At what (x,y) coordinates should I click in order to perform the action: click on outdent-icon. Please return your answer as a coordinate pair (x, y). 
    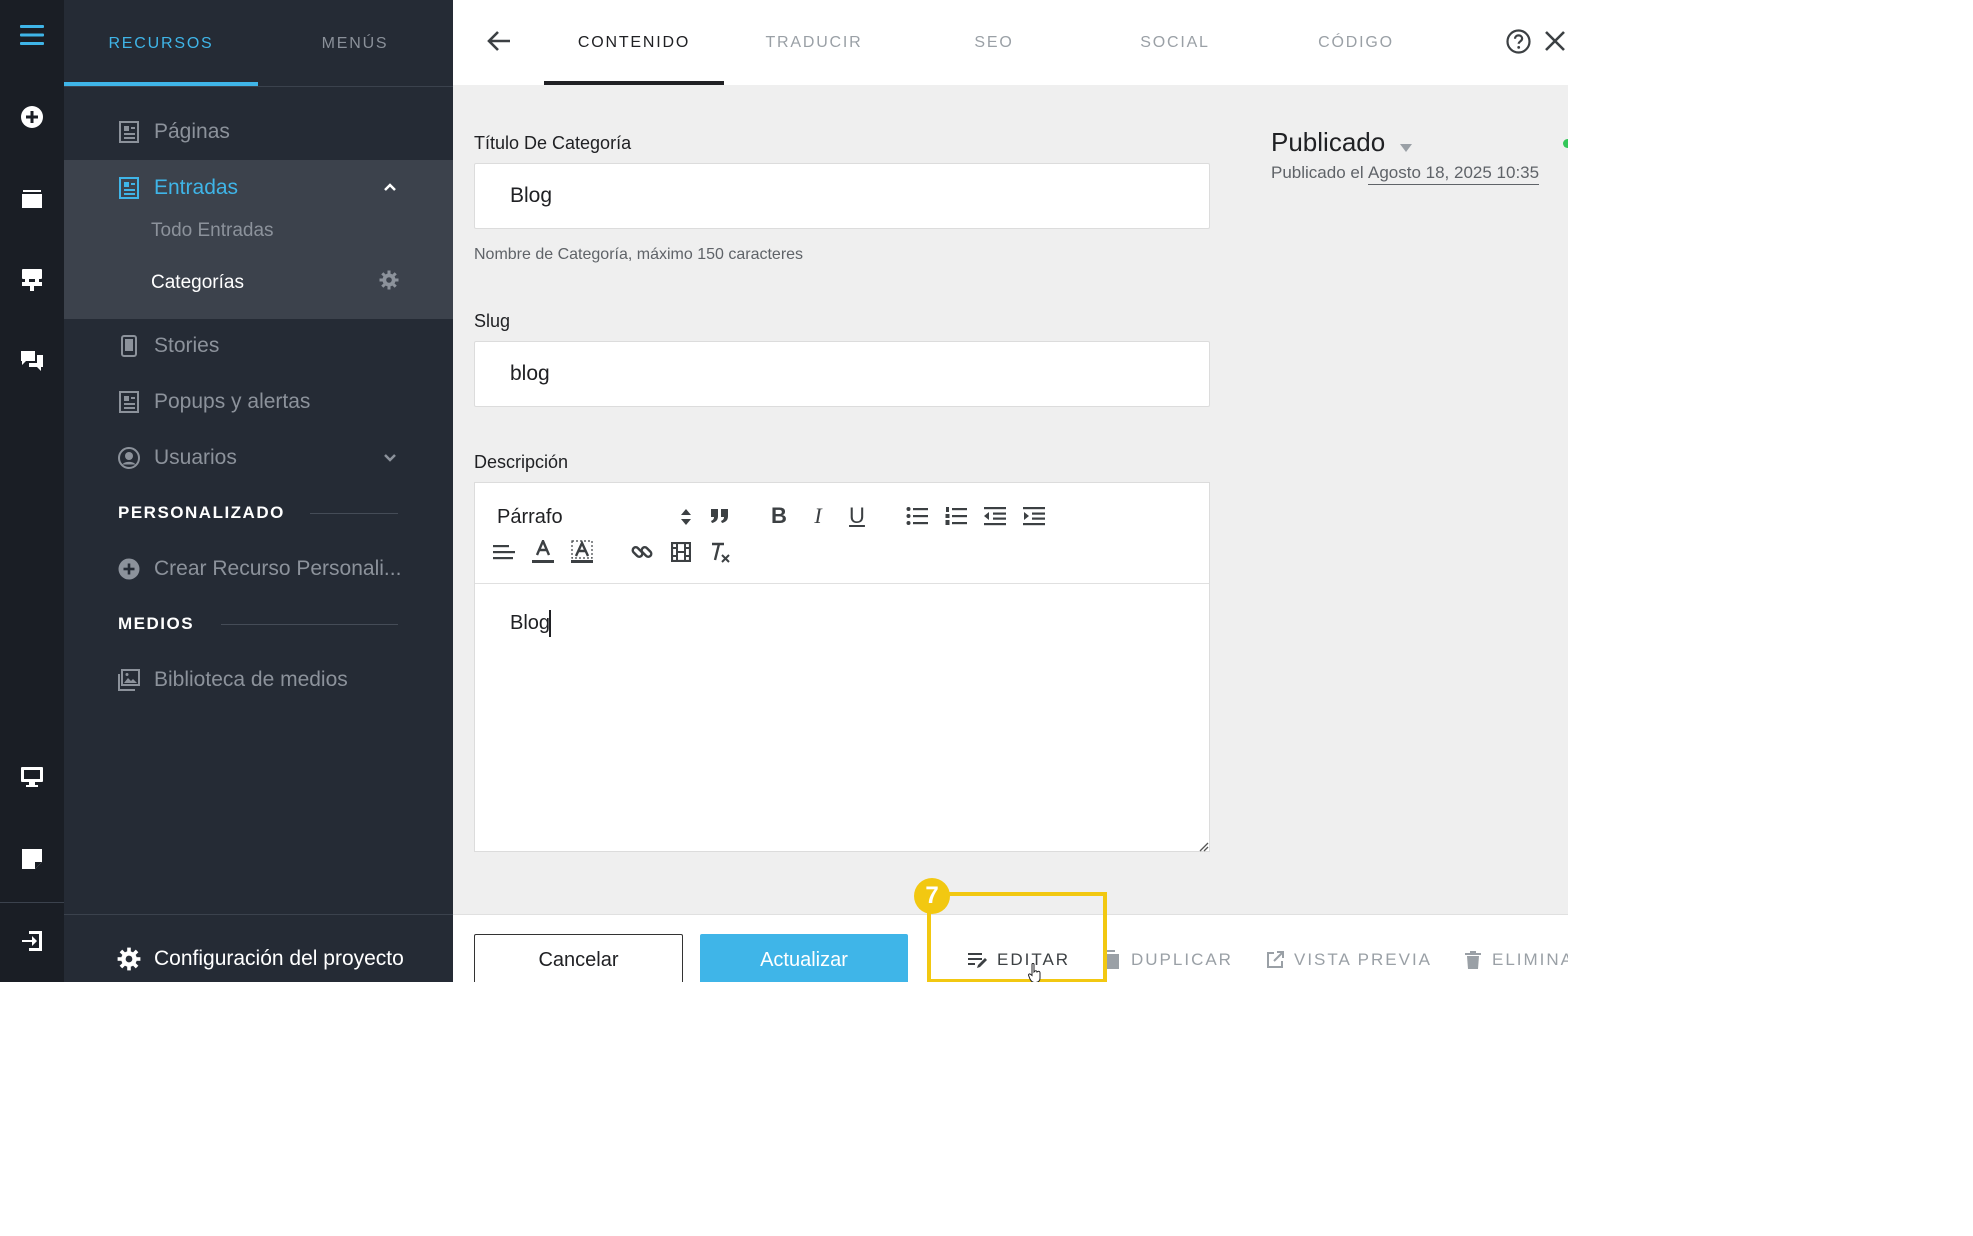
    Looking at the image, I should click on (995, 516).